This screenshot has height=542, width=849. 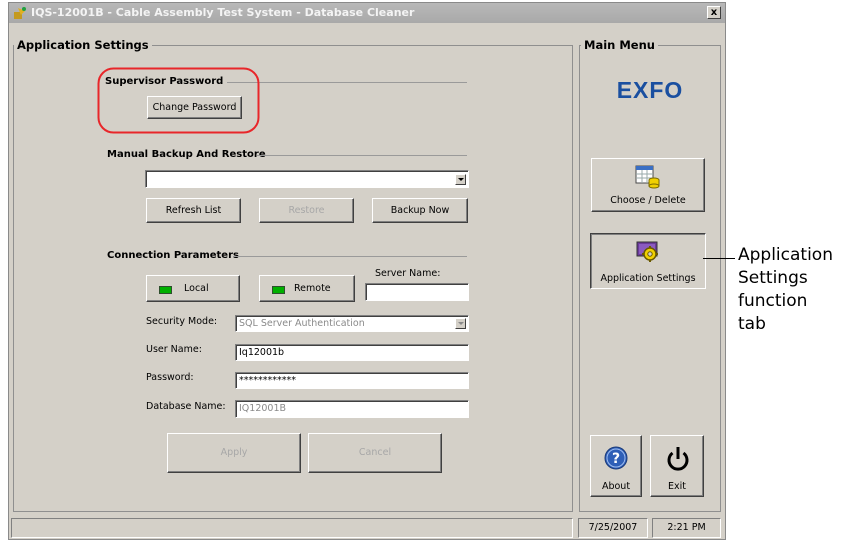 What do you see at coordinates (648, 278) in the screenshot?
I see `application-settings-label: Application Settings` at bounding box center [648, 278].